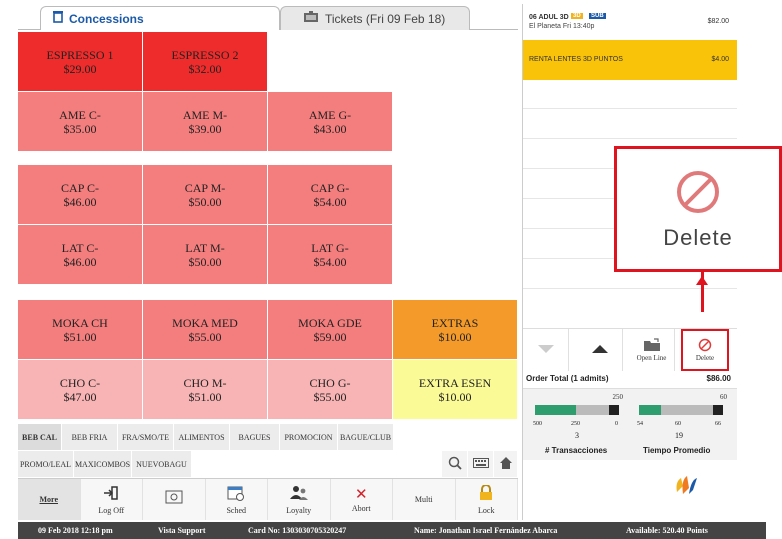 The image size is (782, 539). I want to click on tab-tickets: Tickets (Fri 09 Feb 18), so click(375, 18).